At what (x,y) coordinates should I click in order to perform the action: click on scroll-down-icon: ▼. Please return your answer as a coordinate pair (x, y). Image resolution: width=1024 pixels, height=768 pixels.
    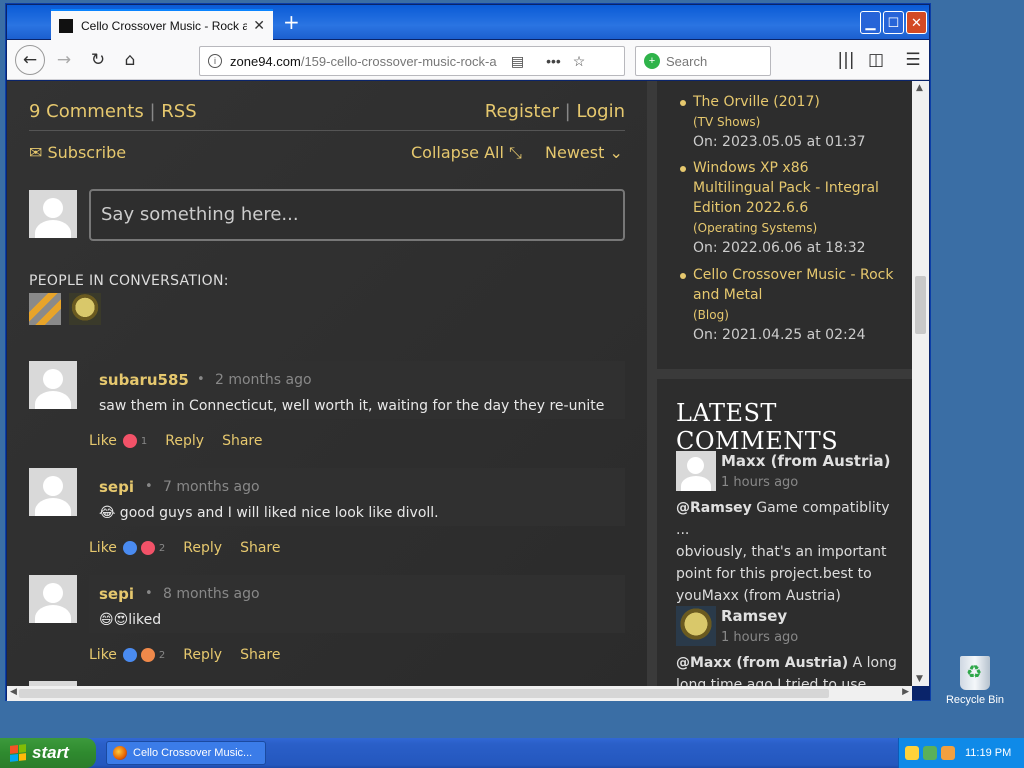
    Looking at the image, I should click on (919, 679).